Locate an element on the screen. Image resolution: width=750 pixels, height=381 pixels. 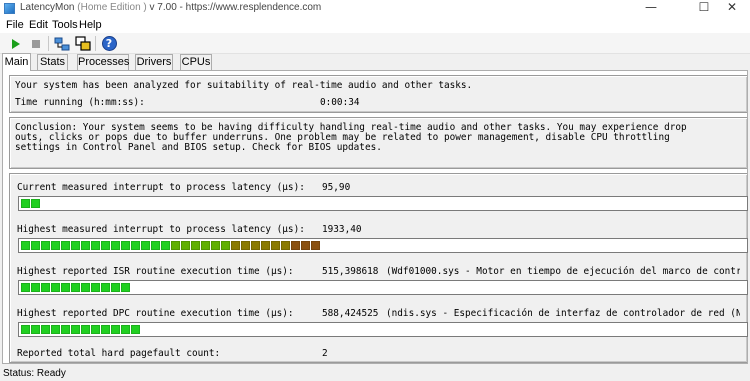
start-button is located at coordinates (16, 43).